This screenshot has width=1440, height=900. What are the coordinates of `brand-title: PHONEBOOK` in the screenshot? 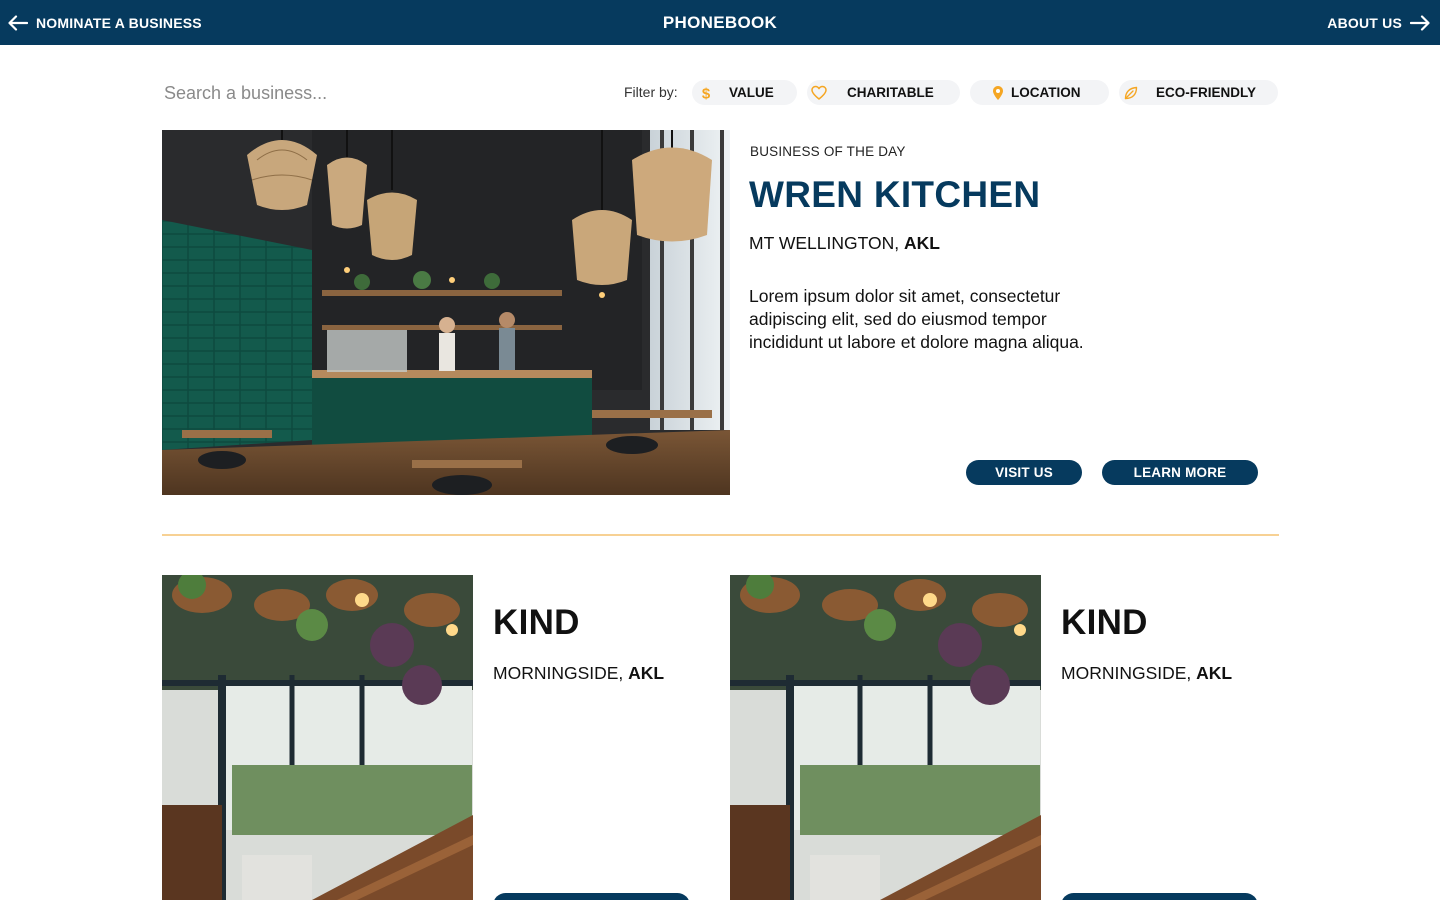 It's located at (720, 22).